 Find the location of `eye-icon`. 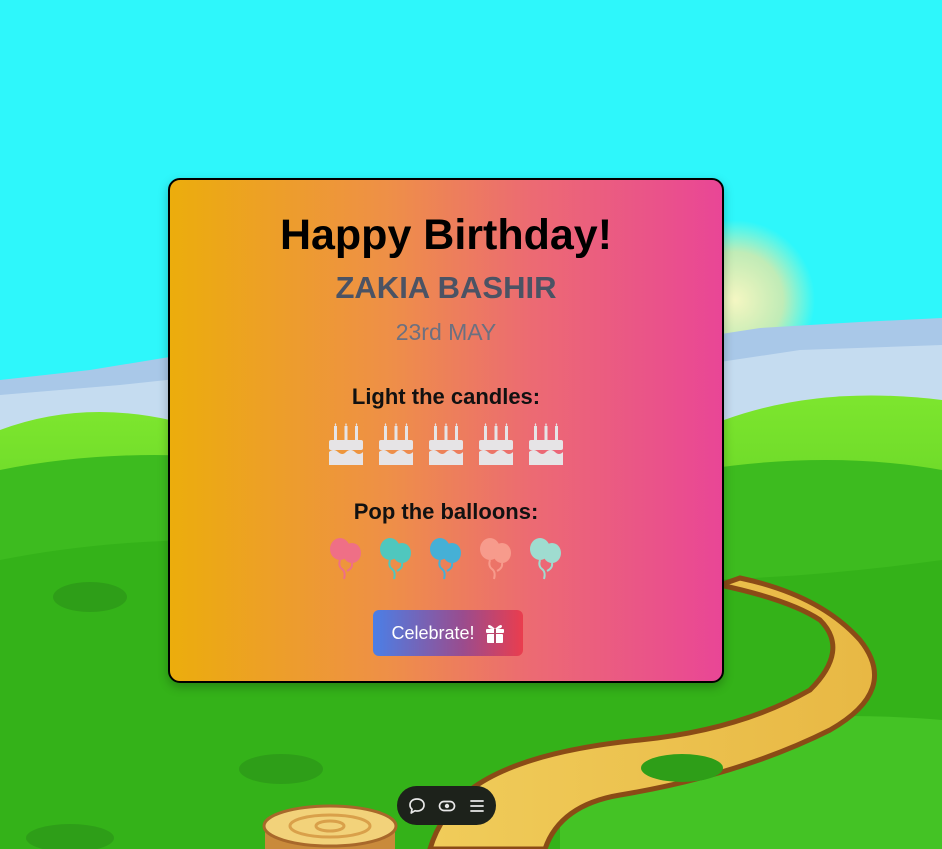

eye-icon is located at coordinates (447, 806).